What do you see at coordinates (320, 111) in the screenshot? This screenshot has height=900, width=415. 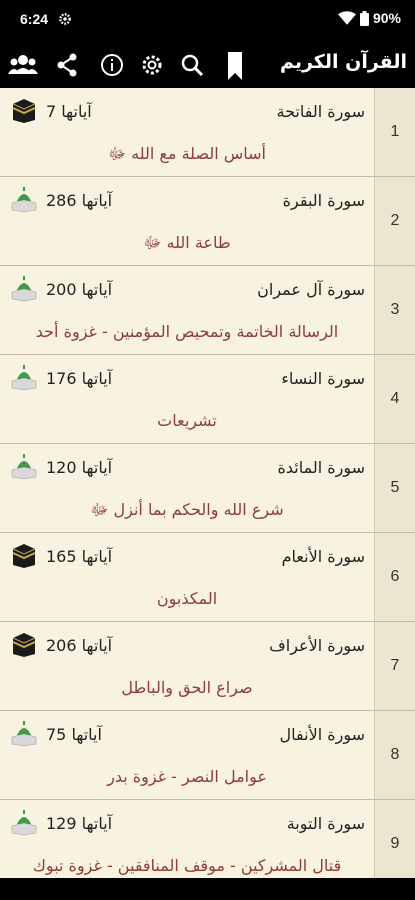 I see `surah-name: سورة الفاتحة` at bounding box center [320, 111].